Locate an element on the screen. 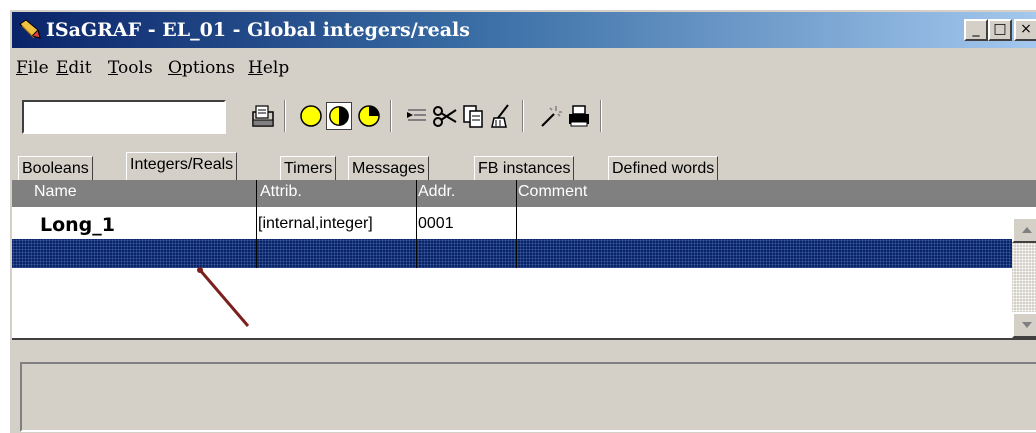 The height and width of the screenshot is (433, 1036). annotation-pointer-line is located at coordinates (223, 297).